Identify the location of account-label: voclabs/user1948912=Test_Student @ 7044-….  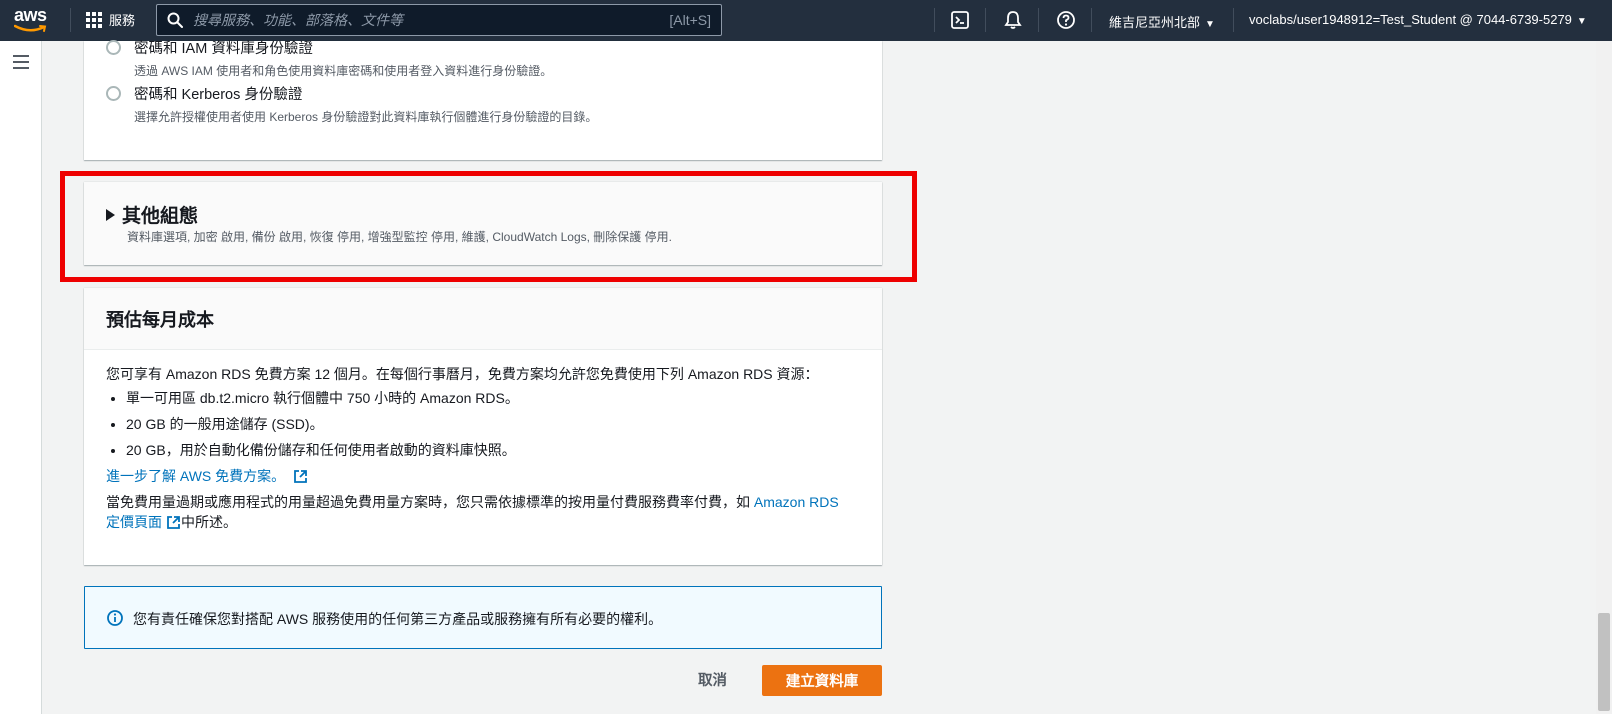
(1410, 19).